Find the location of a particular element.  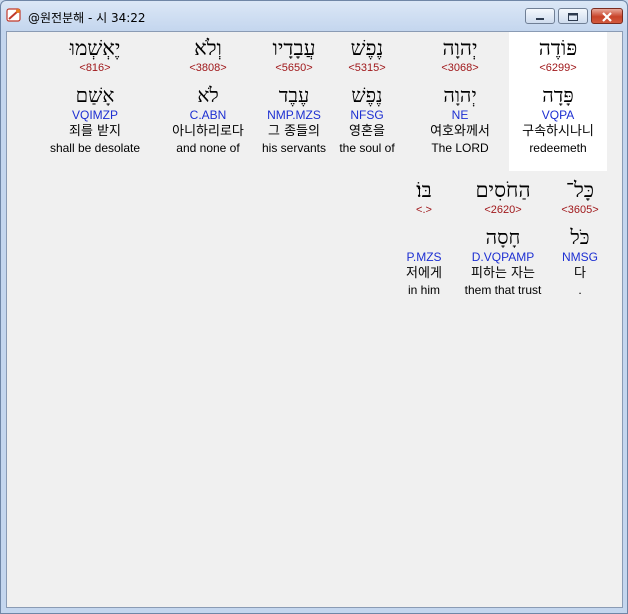

morphology-code: NMP.MZS is located at coordinates (294, 116).